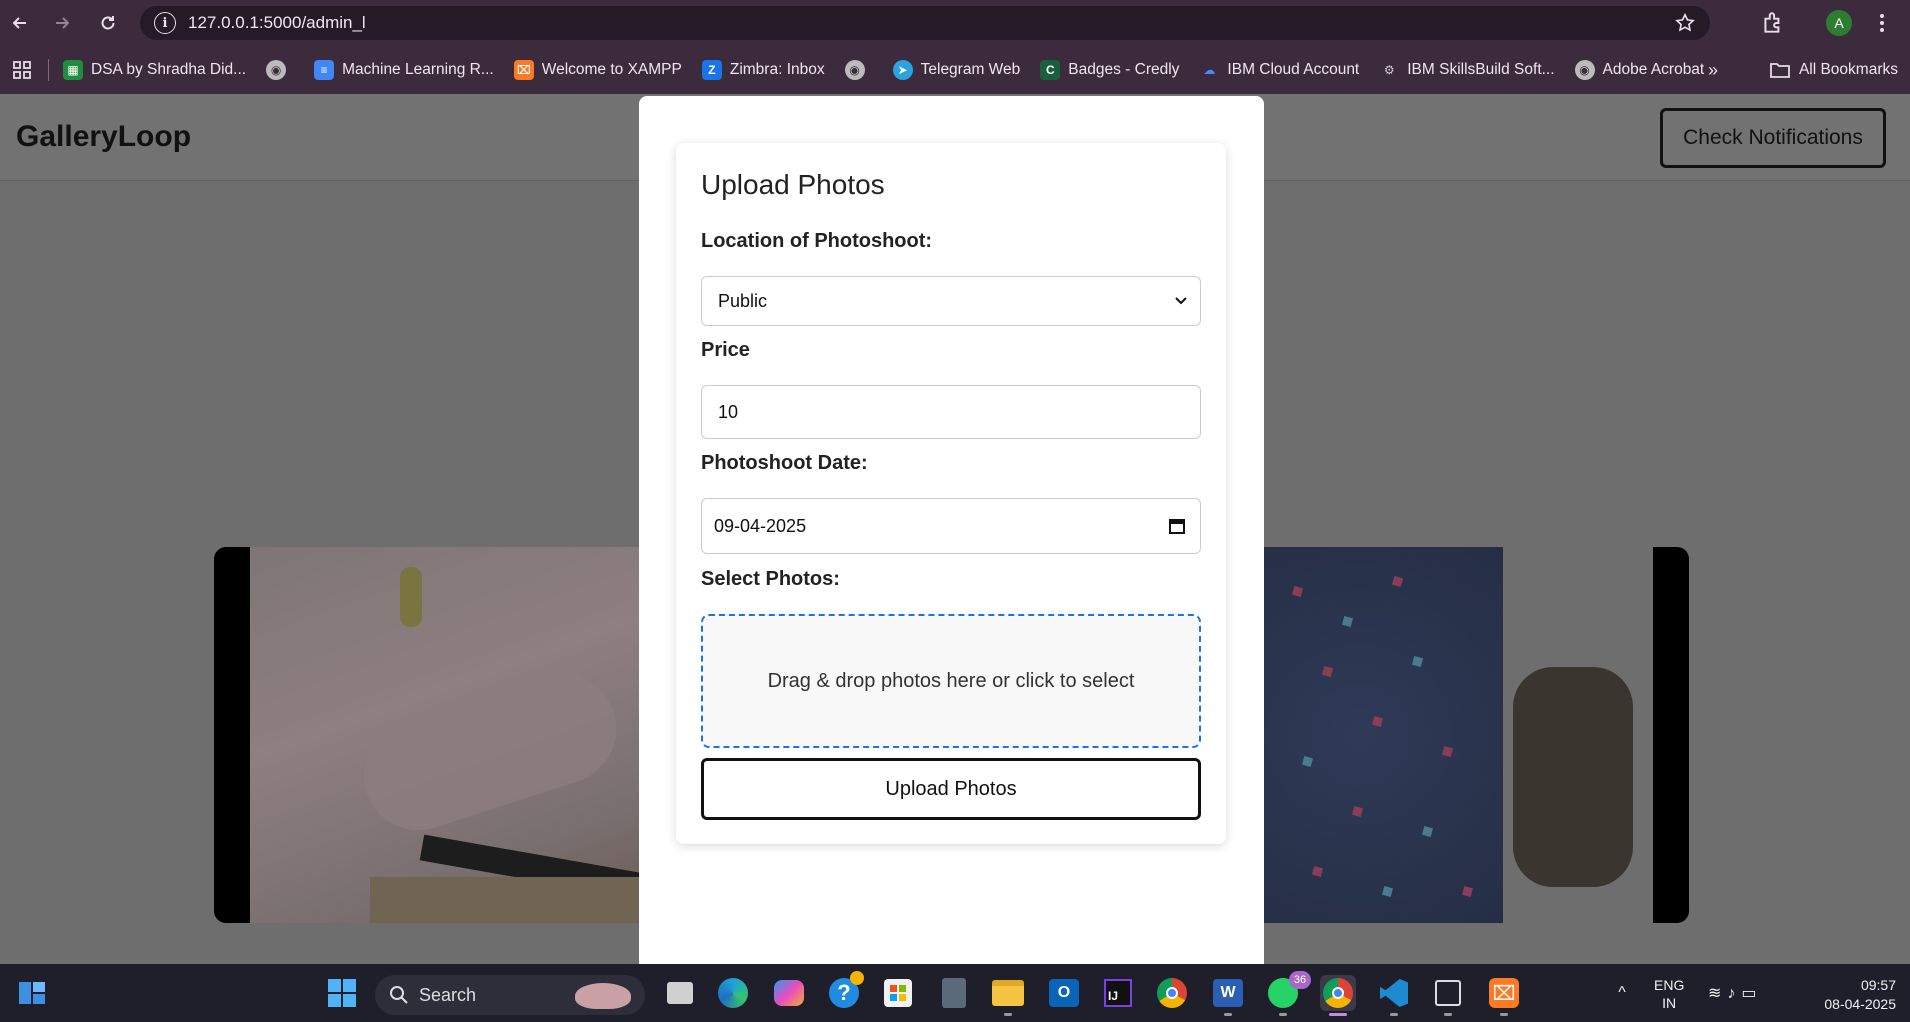 The width and height of the screenshot is (1910, 1022). Describe the element at coordinates (510, 995) in the screenshot. I see `taskbar-search: Search` at that location.